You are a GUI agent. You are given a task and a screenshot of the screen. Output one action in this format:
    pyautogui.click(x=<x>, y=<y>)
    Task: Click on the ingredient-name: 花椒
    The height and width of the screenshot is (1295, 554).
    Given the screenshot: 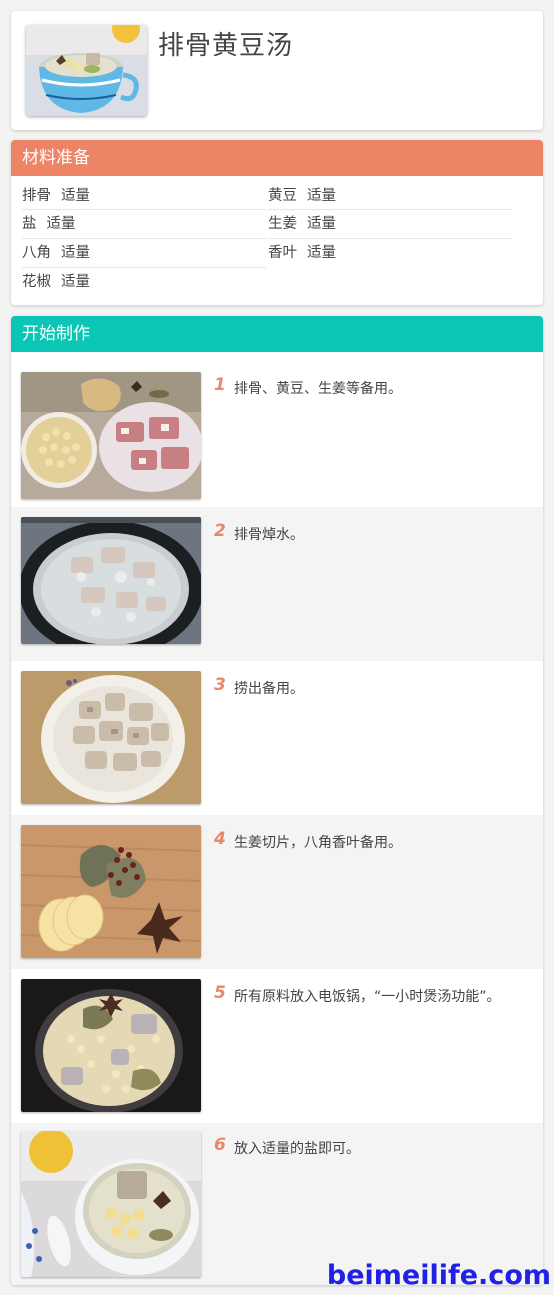 What is the action you would take?
    pyautogui.click(x=36, y=282)
    